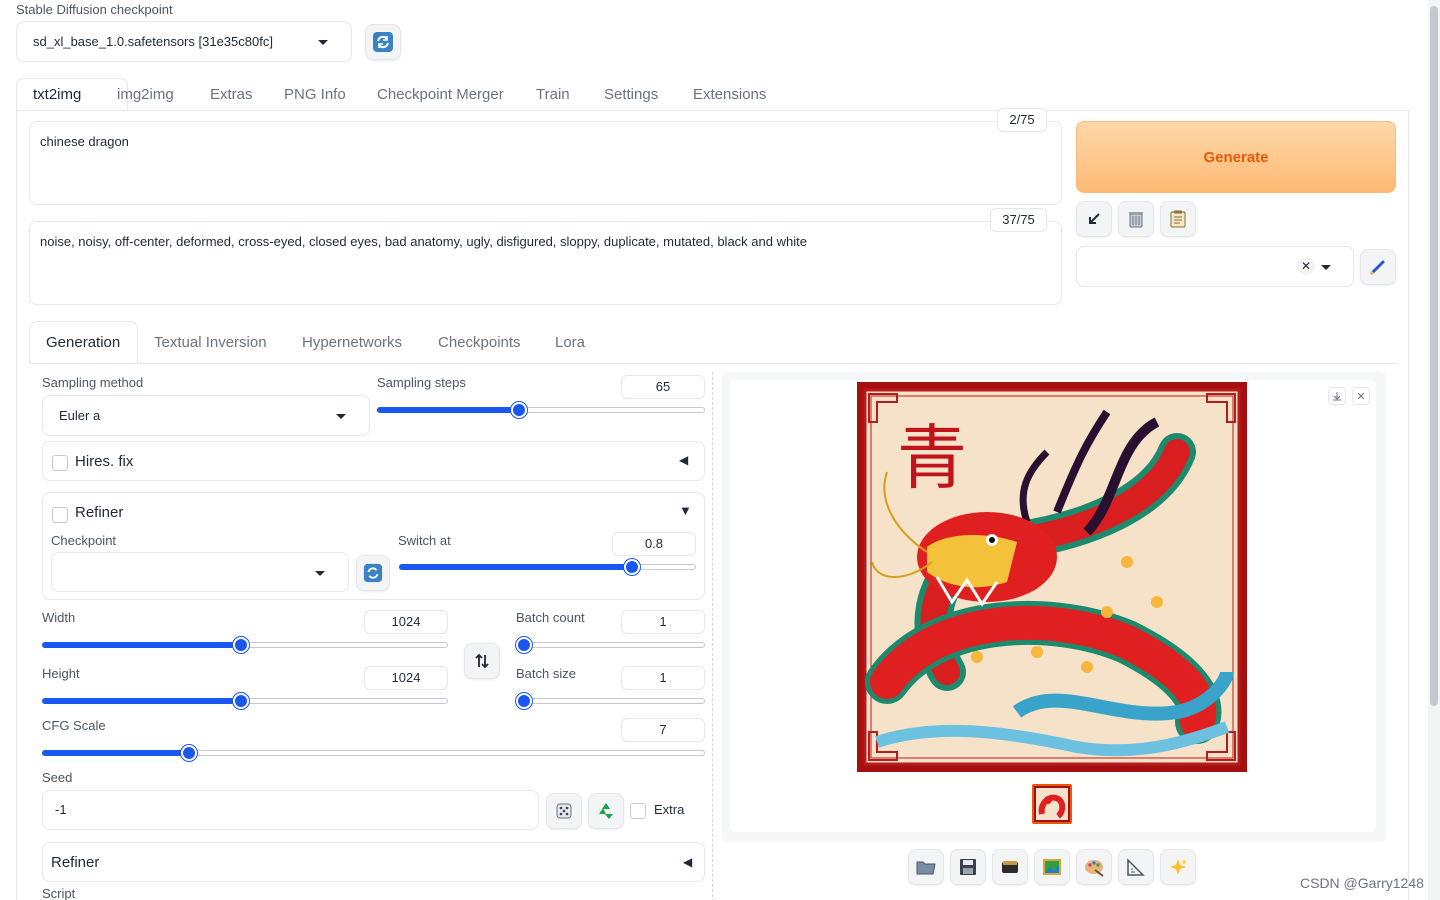 This screenshot has height=900, width=1440. I want to click on tab-txt2img: txt2img, so click(57, 94).